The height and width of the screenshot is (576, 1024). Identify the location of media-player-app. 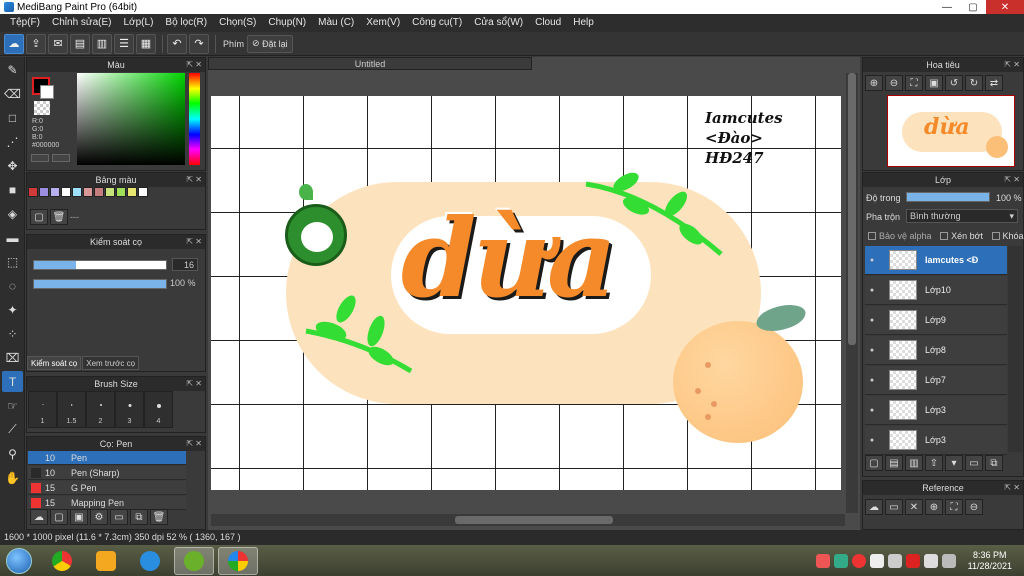
(106, 561).